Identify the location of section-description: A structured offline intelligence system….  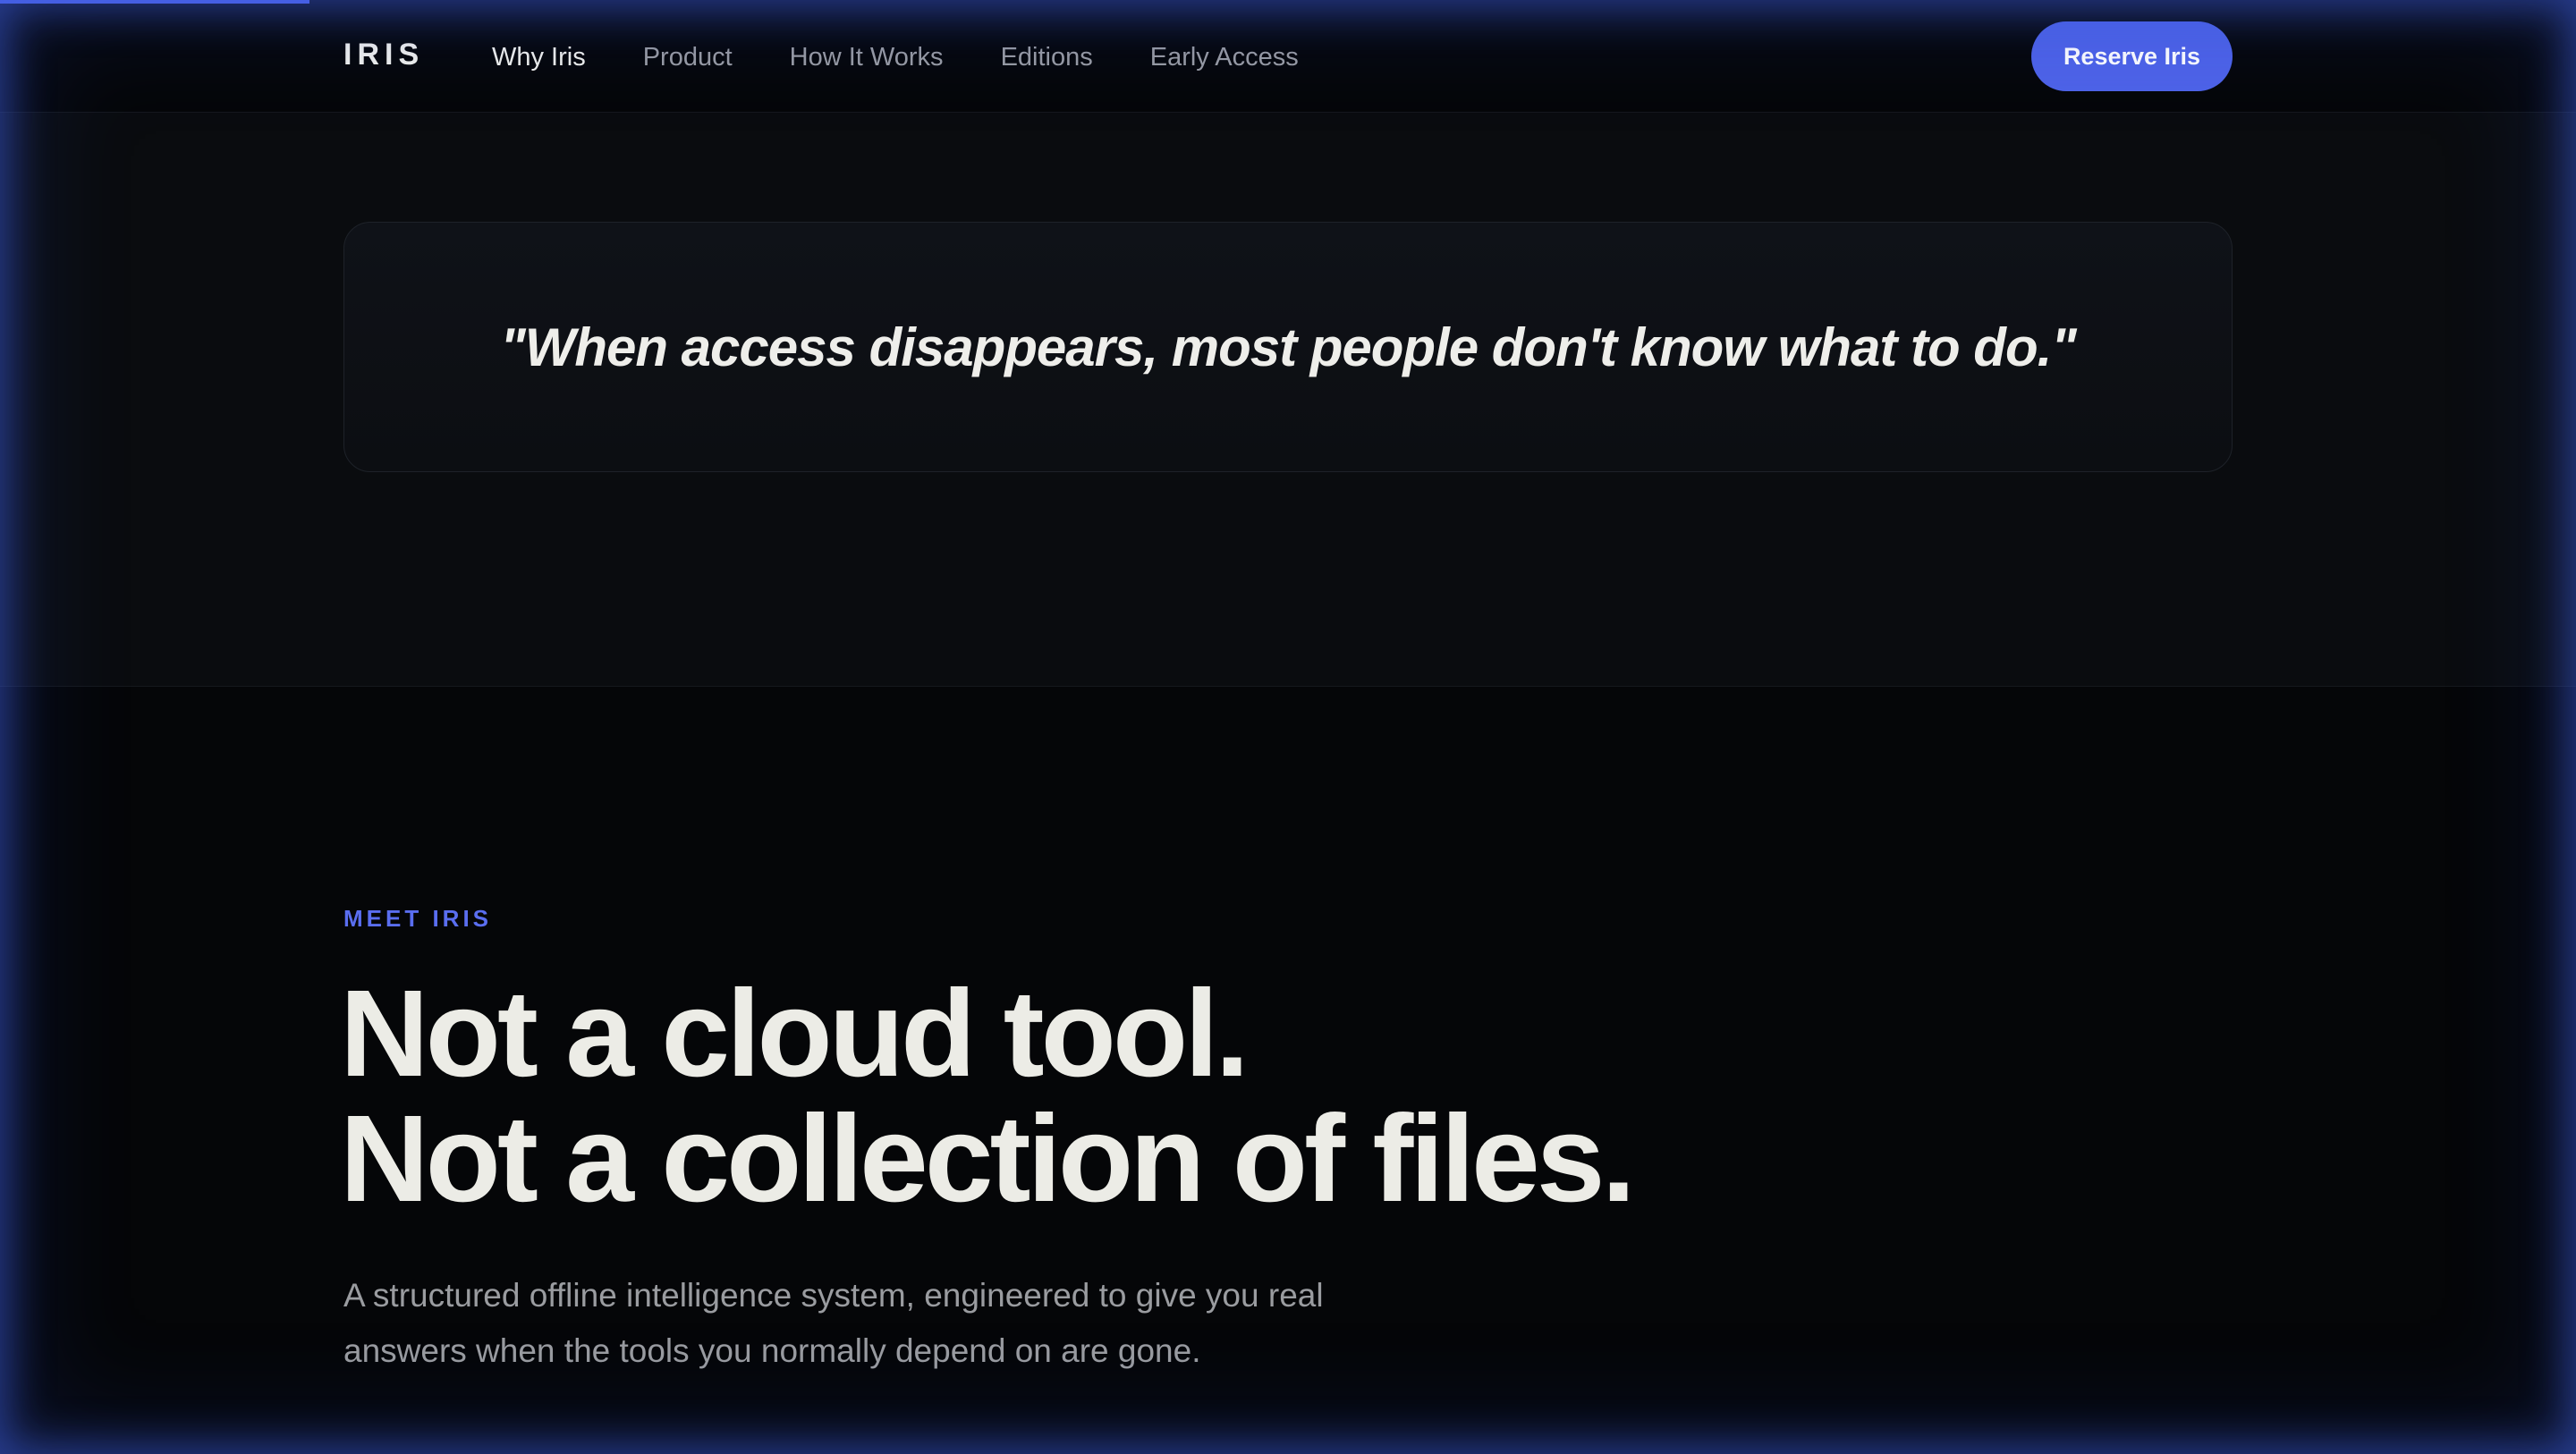
(833, 1323).